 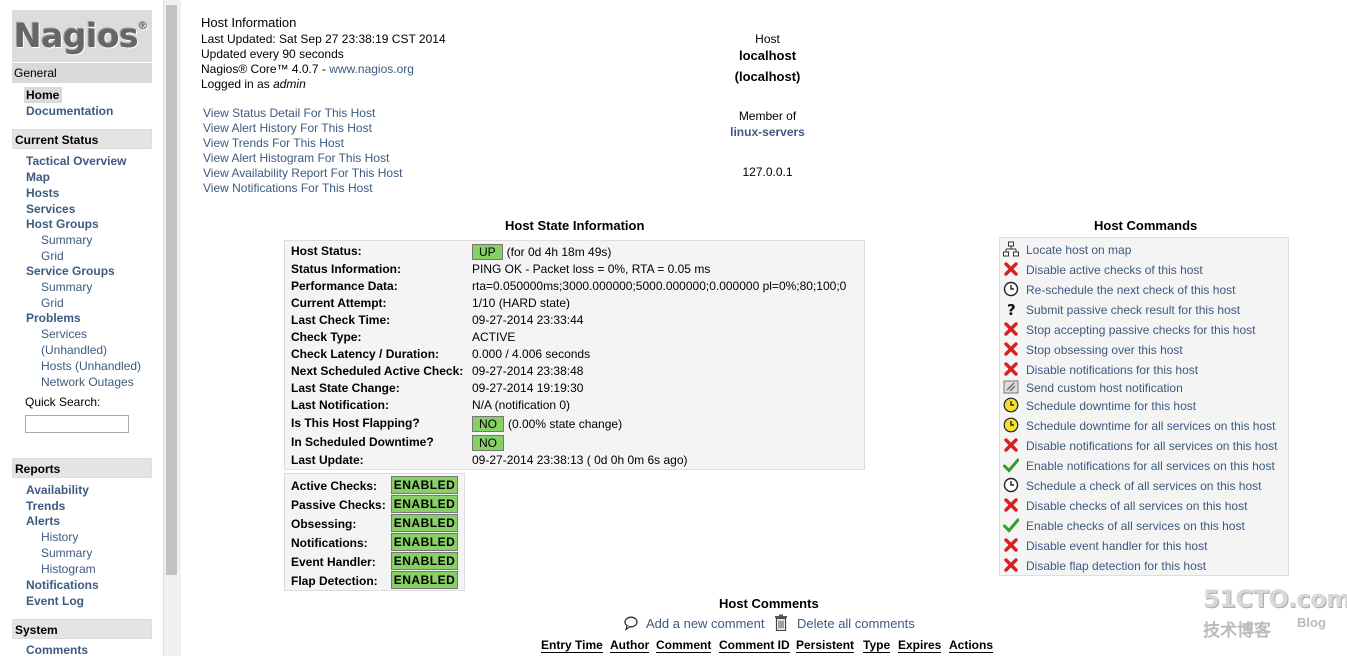 What do you see at coordinates (767, 172) in the screenshot?
I see `host-address: 127.0.0.1` at bounding box center [767, 172].